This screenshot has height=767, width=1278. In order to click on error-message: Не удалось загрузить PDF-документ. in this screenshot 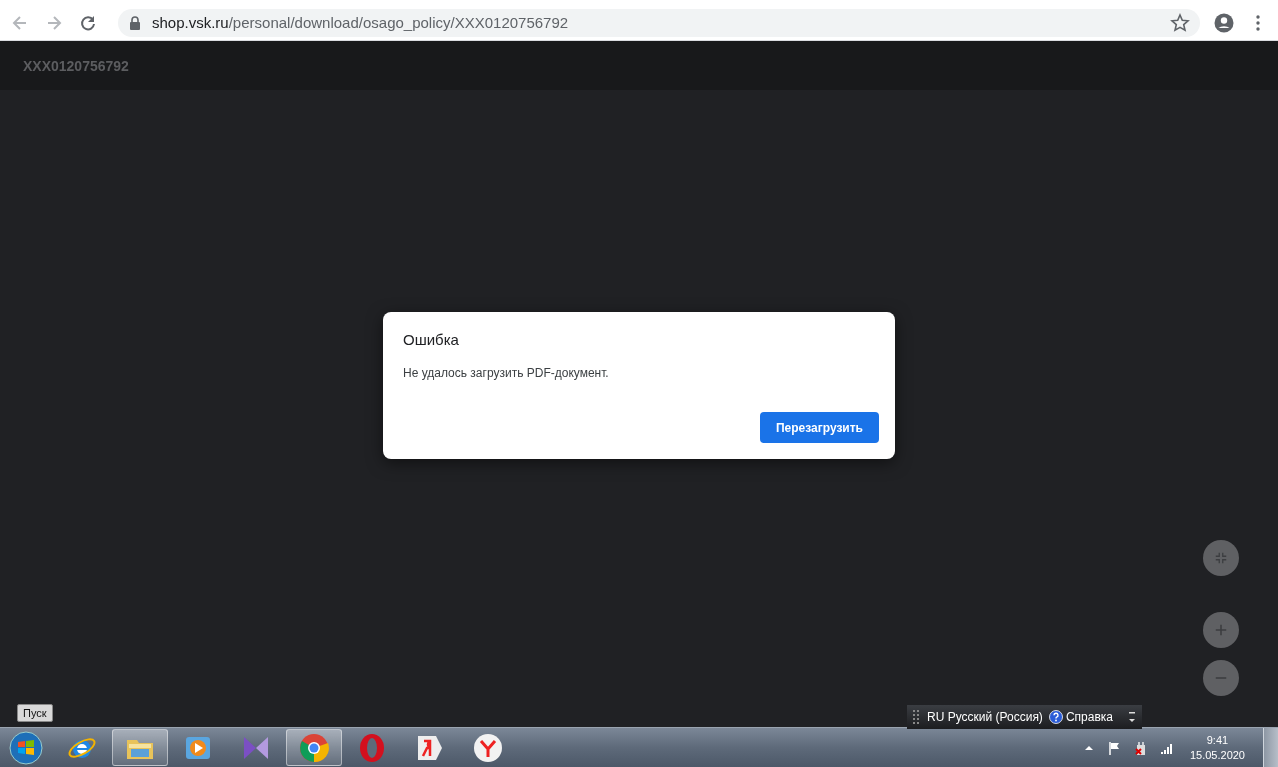, I will do `click(506, 373)`.